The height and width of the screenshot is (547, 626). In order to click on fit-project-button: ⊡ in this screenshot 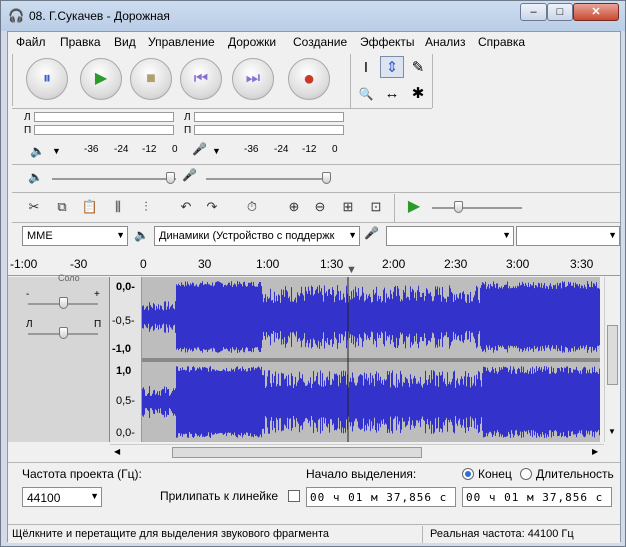, I will do `click(376, 207)`.